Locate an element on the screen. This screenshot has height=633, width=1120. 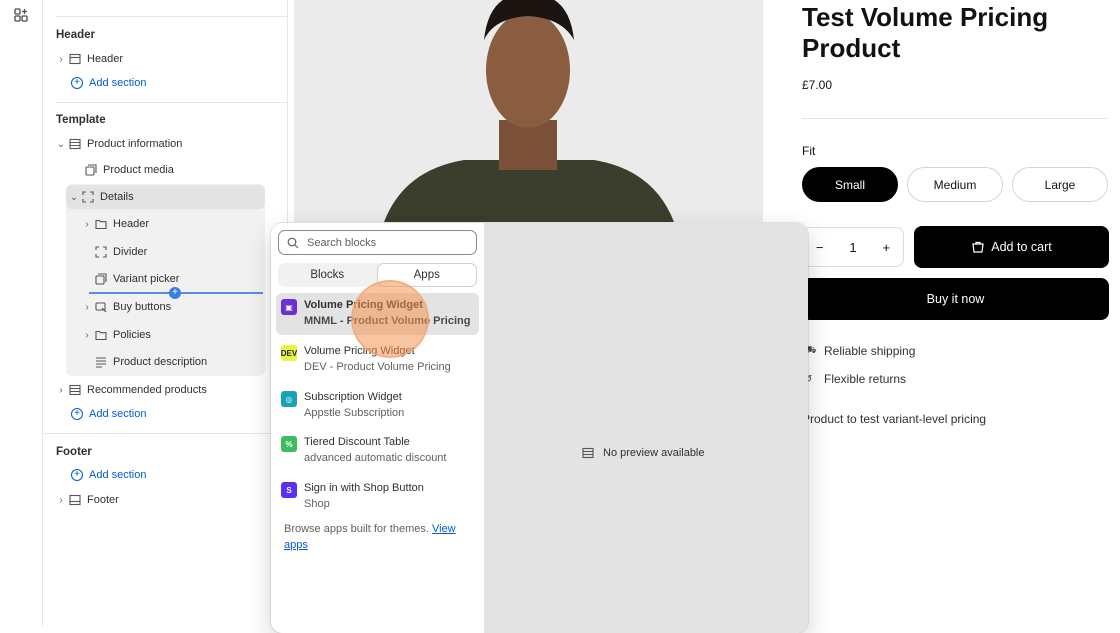
divider-icon is located at coordinates (101, 252).